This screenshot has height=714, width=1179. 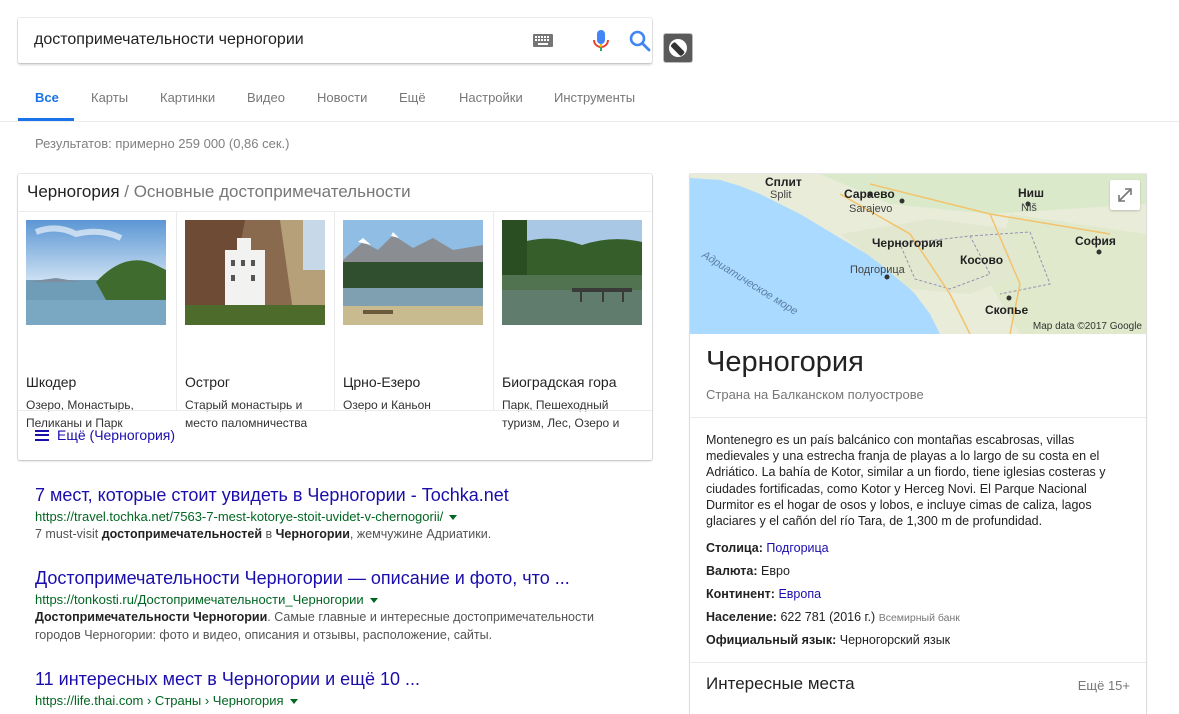 What do you see at coordinates (543, 40) in the screenshot?
I see `keyboard-icon` at bounding box center [543, 40].